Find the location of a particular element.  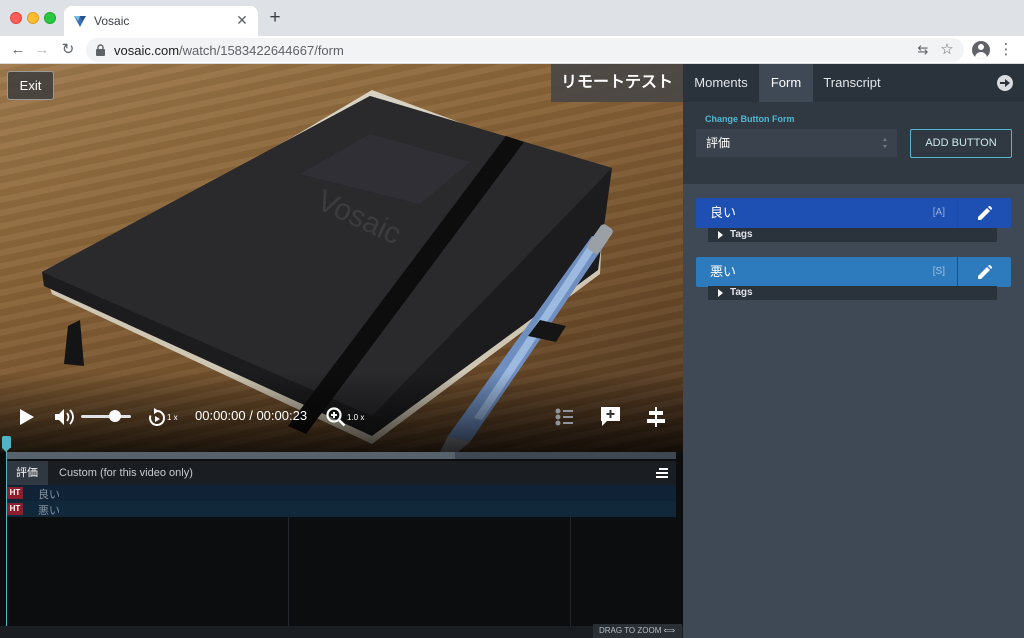

window-close-button is located at coordinates (16, 18).